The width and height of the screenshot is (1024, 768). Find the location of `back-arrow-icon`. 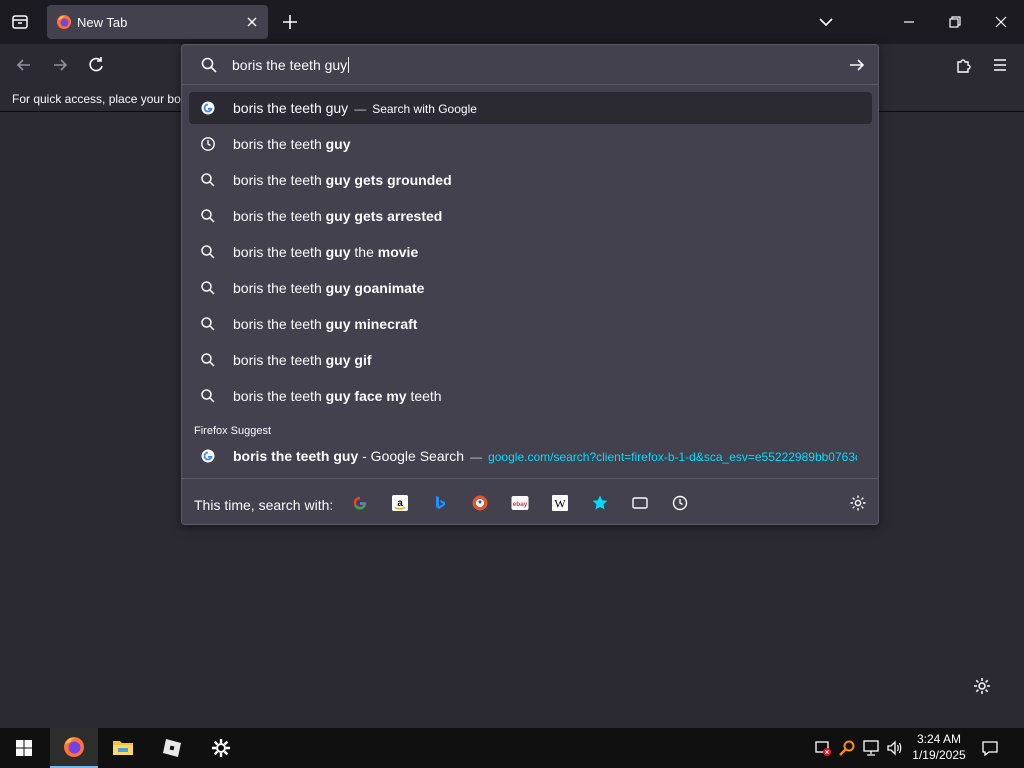

back-arrow-icon is located at coordinates (24, 65).